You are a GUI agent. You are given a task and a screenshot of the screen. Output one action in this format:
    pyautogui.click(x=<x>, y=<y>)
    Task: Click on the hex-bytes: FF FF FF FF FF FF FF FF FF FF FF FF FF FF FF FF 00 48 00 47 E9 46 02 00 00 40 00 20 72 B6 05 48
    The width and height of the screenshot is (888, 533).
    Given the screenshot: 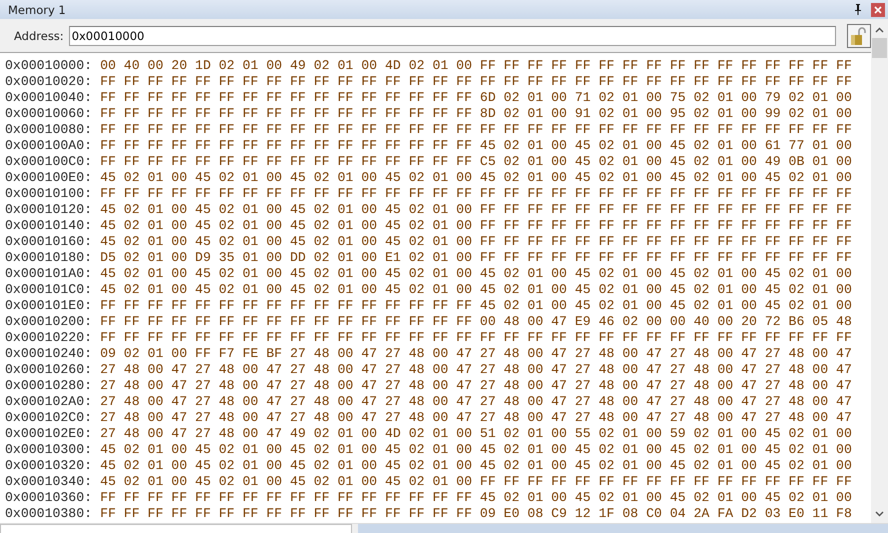 What is the action you would take?
    pyautogui.click(x=476, y=321)
    